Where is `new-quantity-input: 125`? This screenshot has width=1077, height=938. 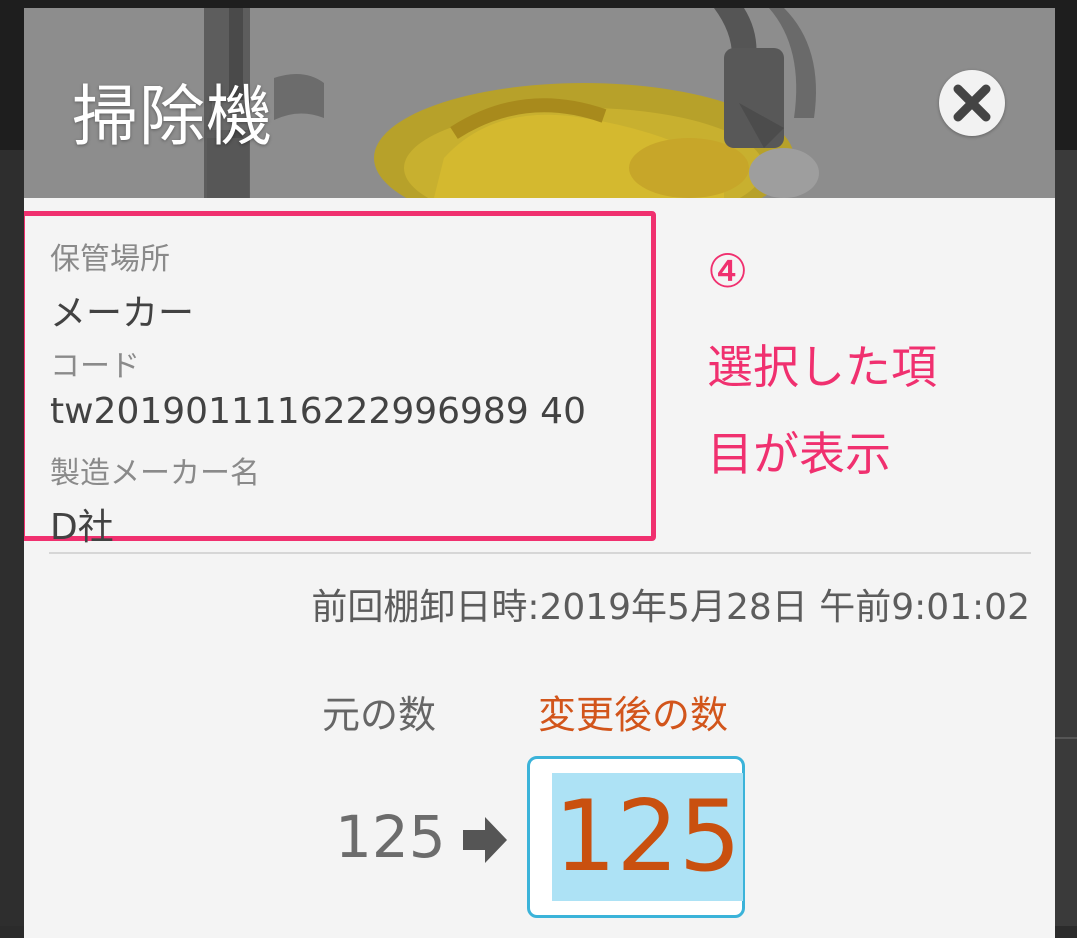
new-quantity-input: 125 is located at coordinates (636, 837).